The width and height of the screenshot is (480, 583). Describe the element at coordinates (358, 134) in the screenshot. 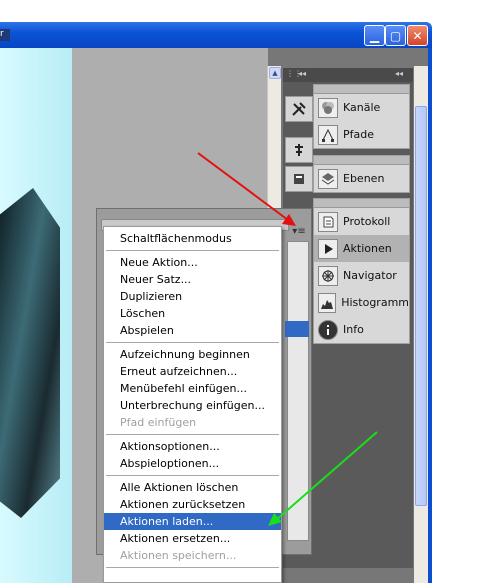

I see `panel-label: Pfade` at that location.